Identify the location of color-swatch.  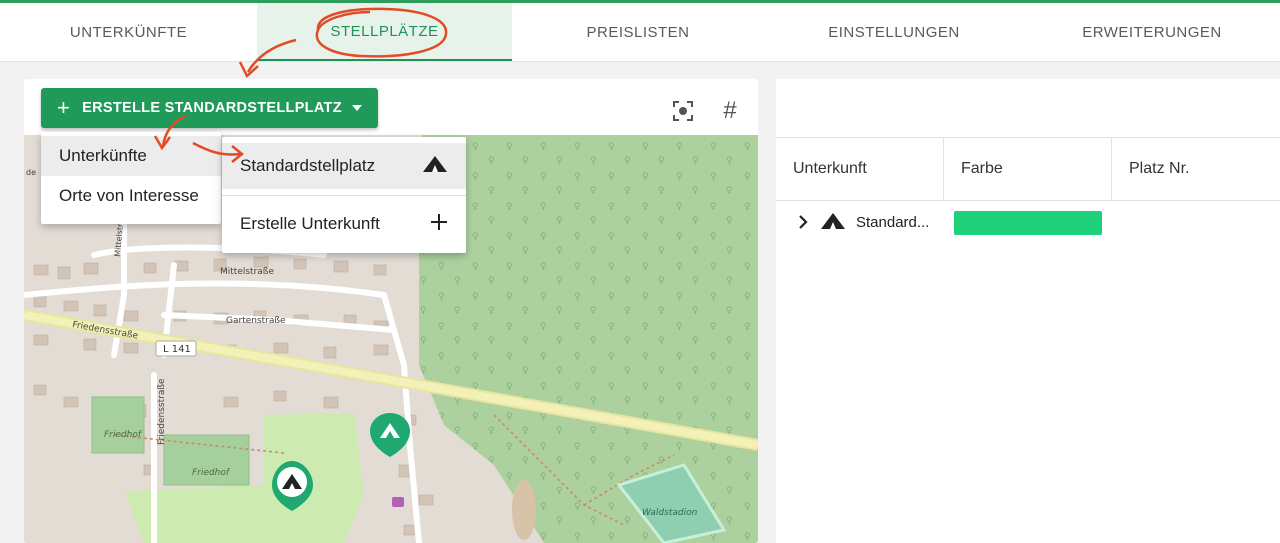
(1028, 223).